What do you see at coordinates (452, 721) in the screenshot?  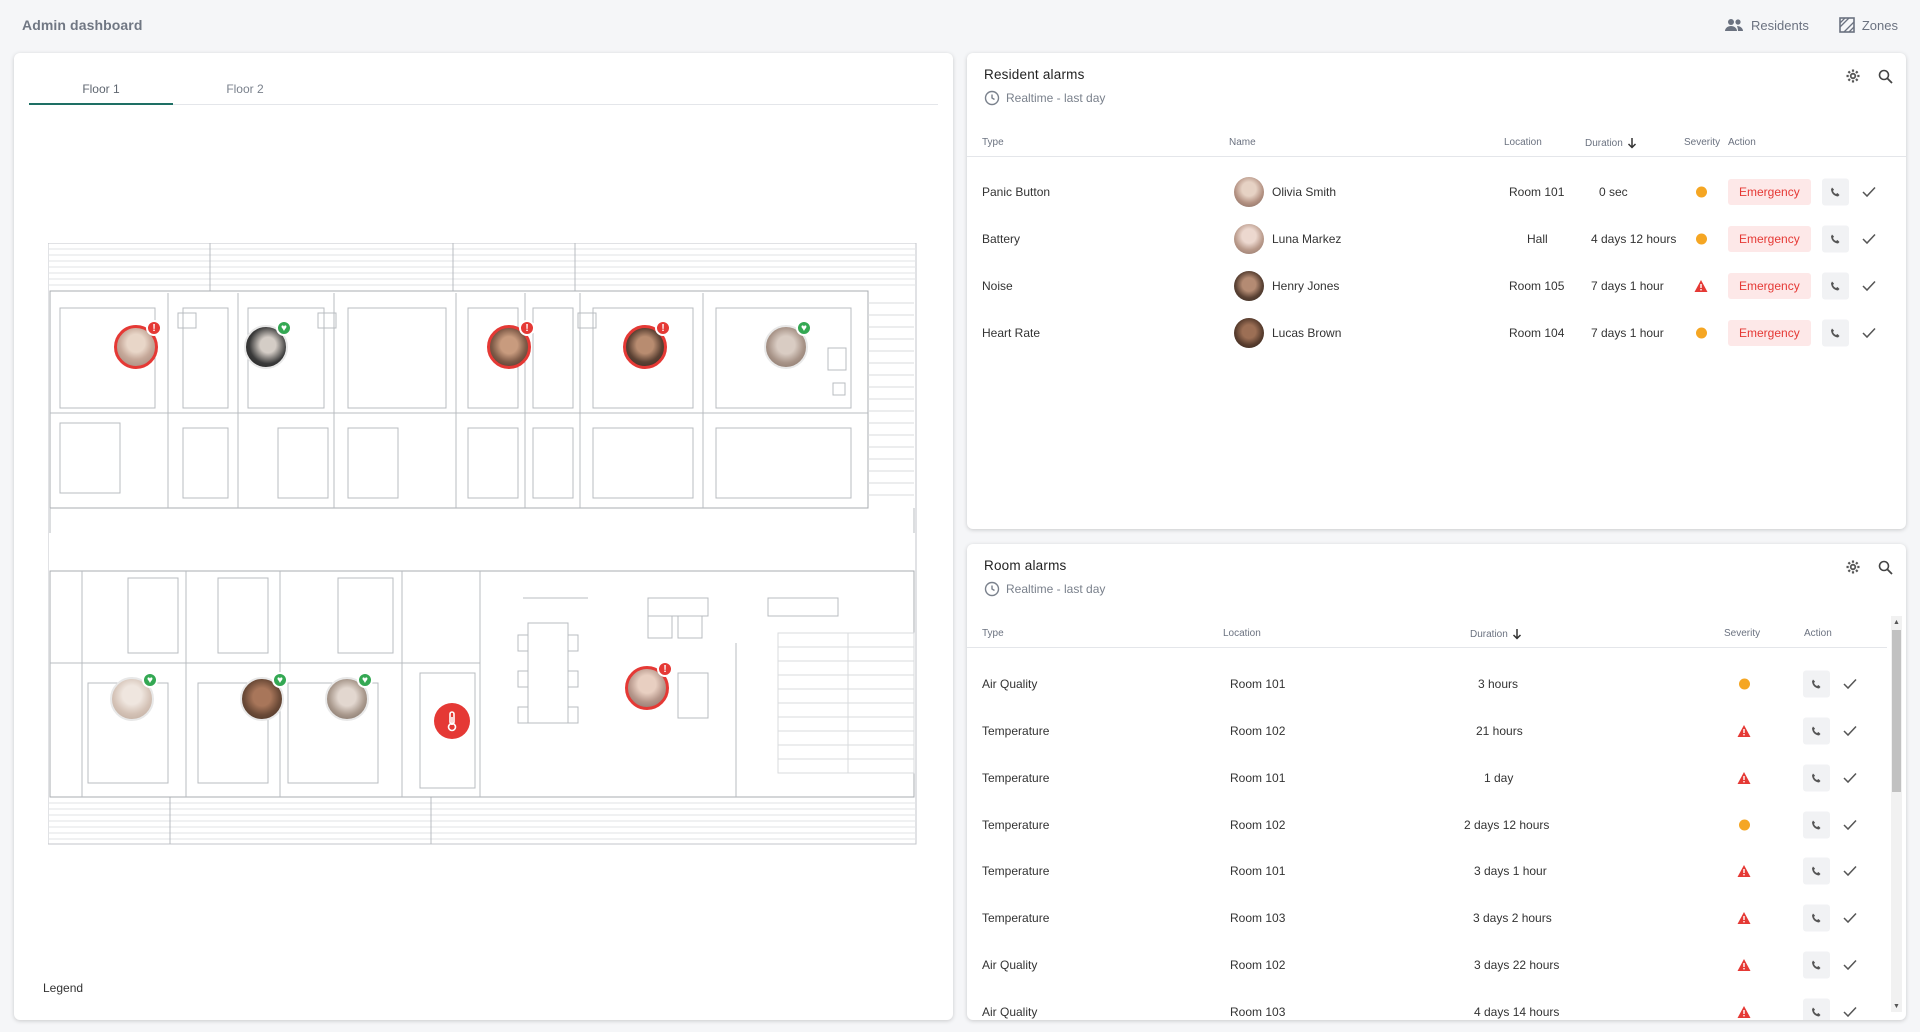 I see `thermometer-icon` at bounding box center [452, 721].